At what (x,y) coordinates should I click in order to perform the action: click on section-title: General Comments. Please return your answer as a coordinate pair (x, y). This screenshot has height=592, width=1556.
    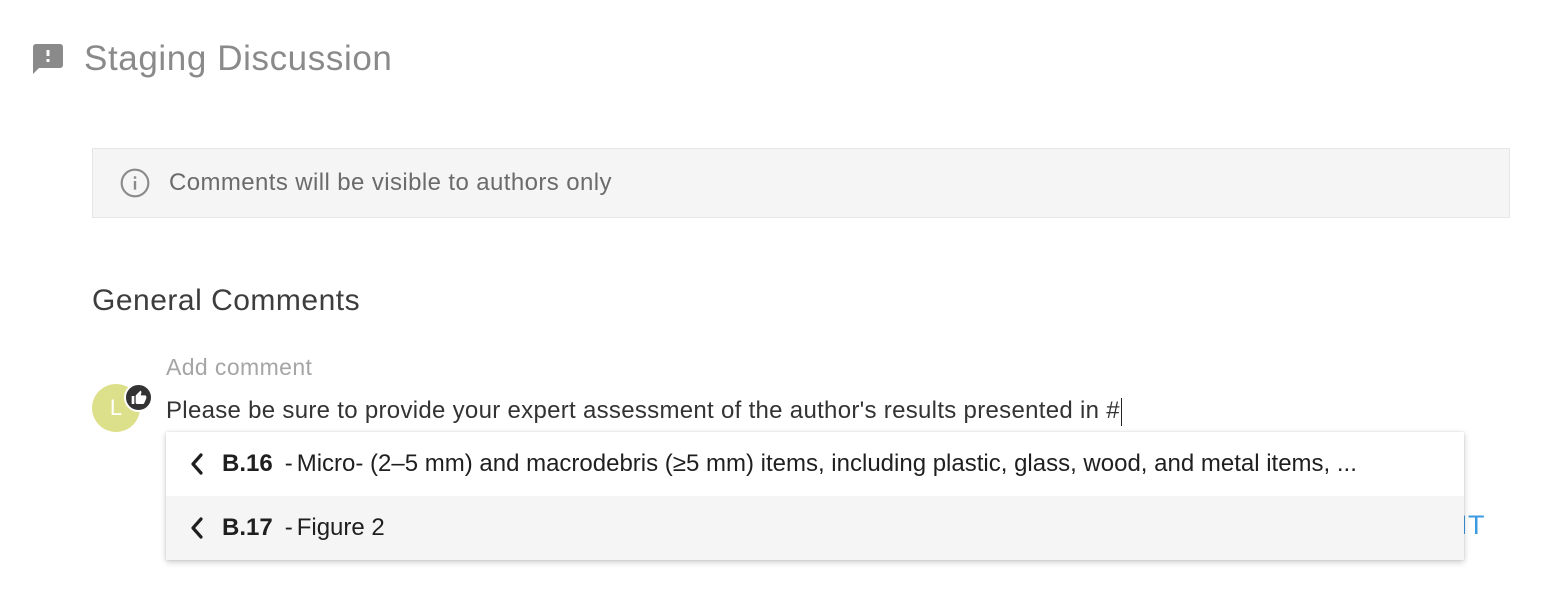
    Looking at the image, I should click on (226, 300).